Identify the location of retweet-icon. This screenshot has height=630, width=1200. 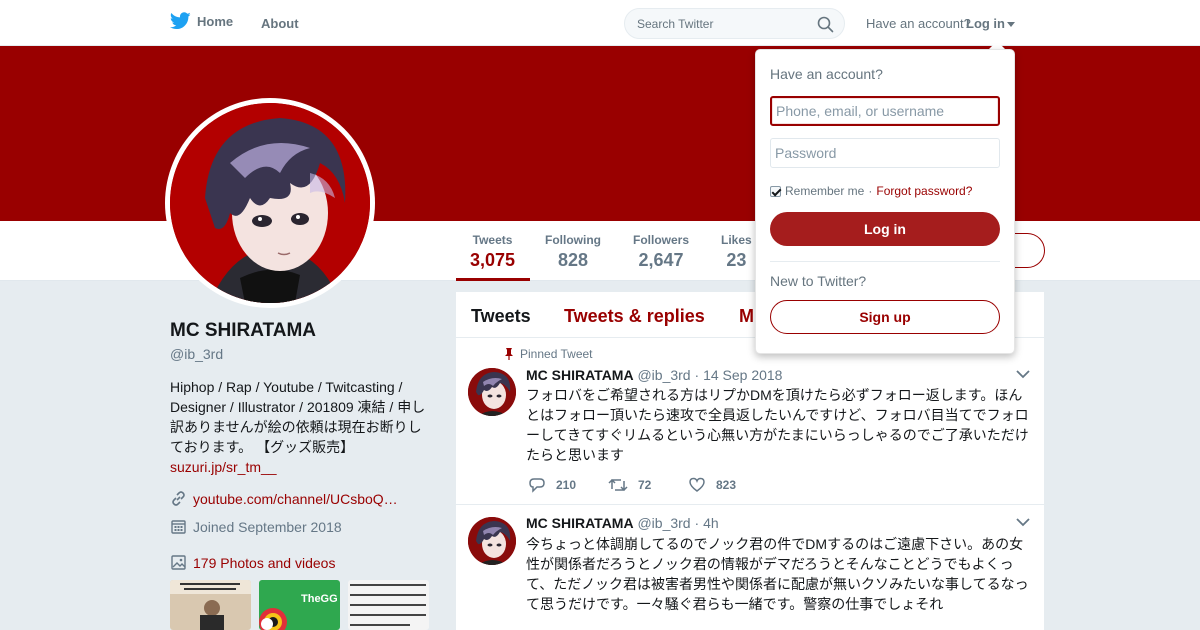
(618, 485).